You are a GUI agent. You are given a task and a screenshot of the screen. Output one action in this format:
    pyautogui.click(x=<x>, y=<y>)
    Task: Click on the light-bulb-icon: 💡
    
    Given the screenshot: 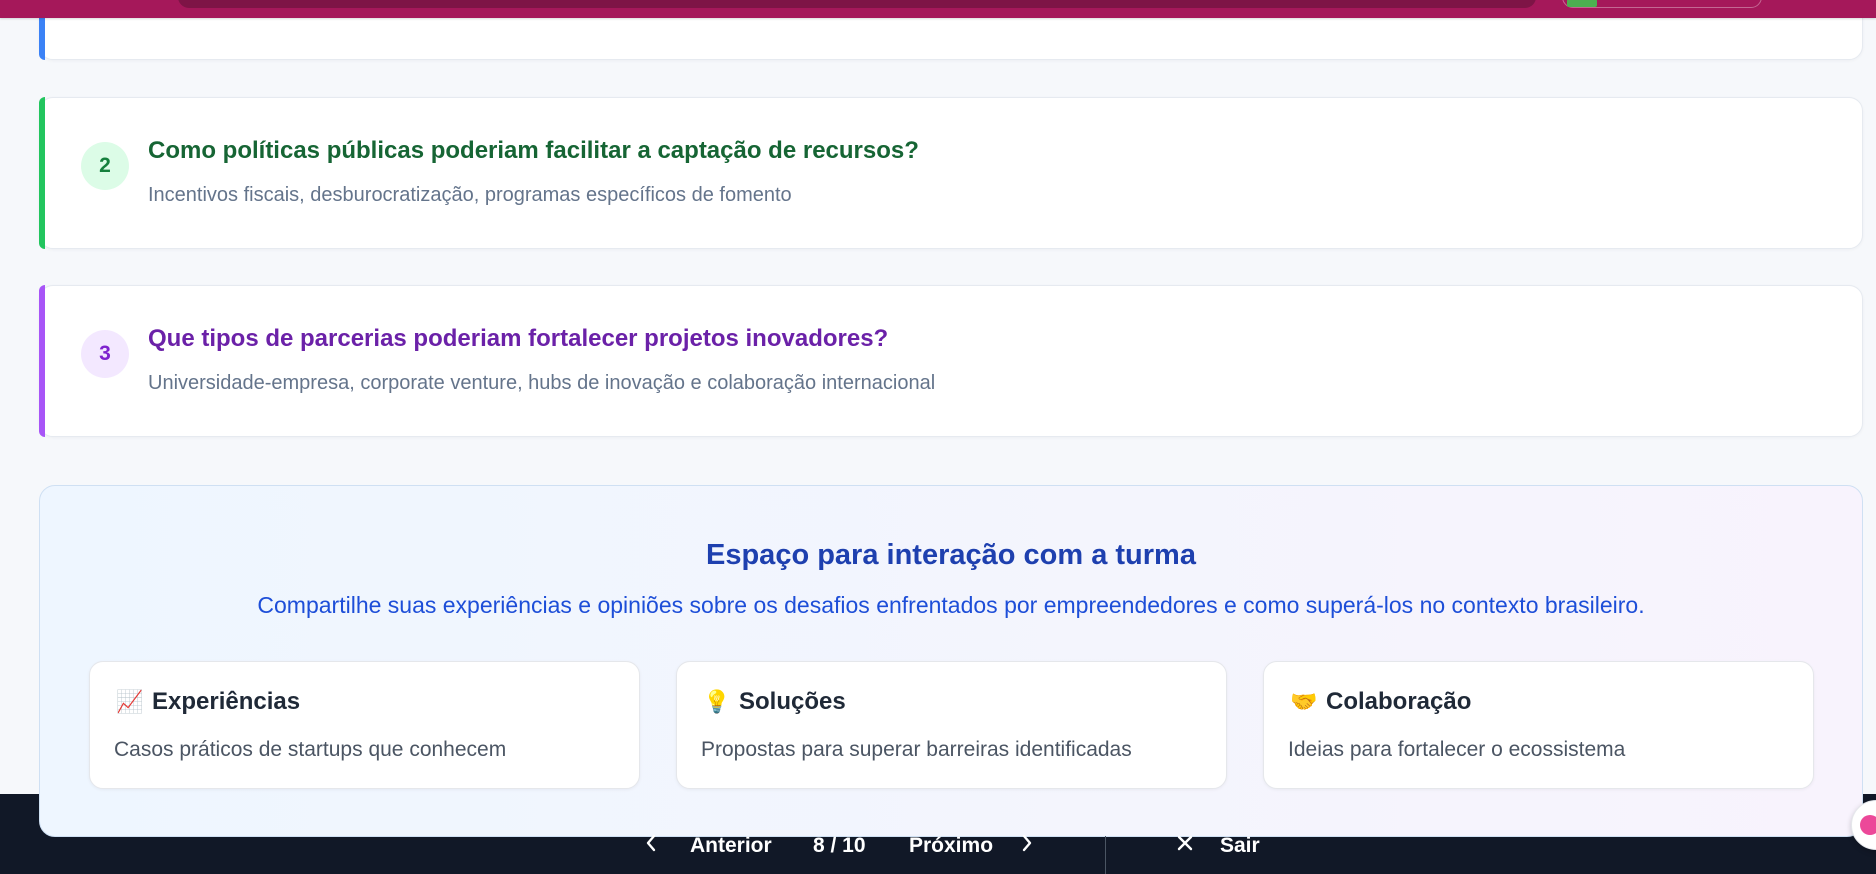 What is the action you would take?
    pyautogui.click(x=717, y=701)
    